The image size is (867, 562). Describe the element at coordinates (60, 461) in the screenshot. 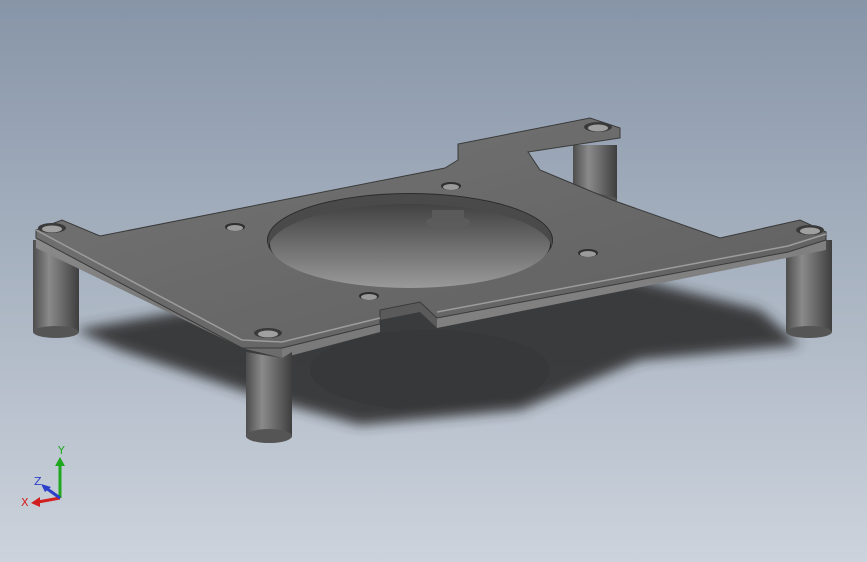

I see `y-axis-arrow` at that location.